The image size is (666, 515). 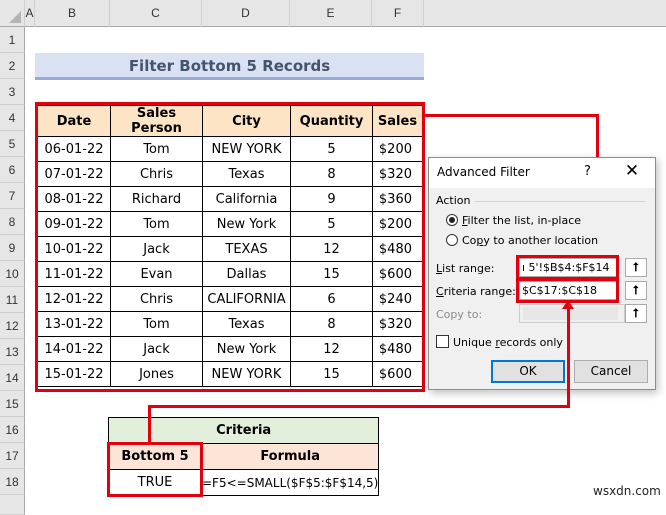 What do you see at coordinates (12, 92) in the screenshot?
I see `row-header-3: 3` at bounding box center [12, 92].